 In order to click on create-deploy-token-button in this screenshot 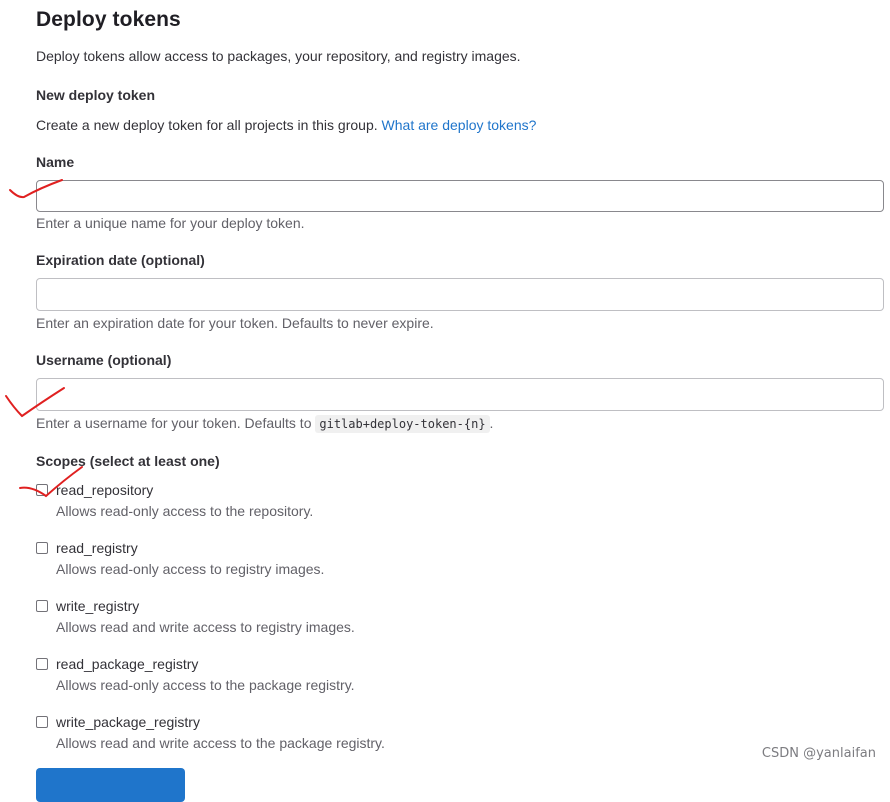, I will do `click(110, 785)`.